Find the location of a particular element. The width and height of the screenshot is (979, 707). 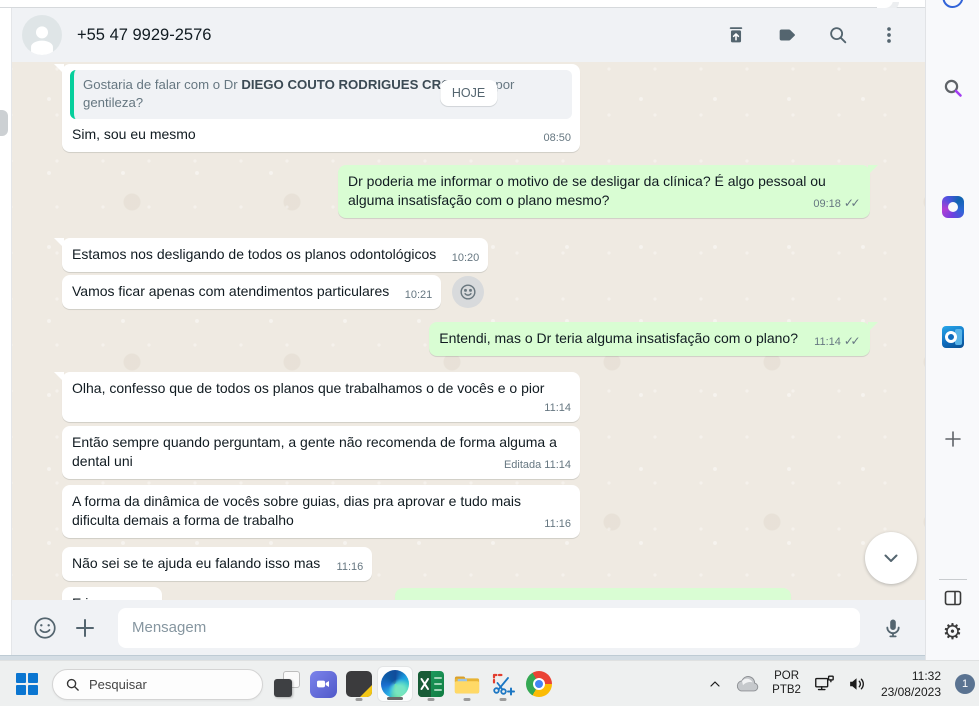

browser-toolbar-edge is located at coordinates (462, 4).